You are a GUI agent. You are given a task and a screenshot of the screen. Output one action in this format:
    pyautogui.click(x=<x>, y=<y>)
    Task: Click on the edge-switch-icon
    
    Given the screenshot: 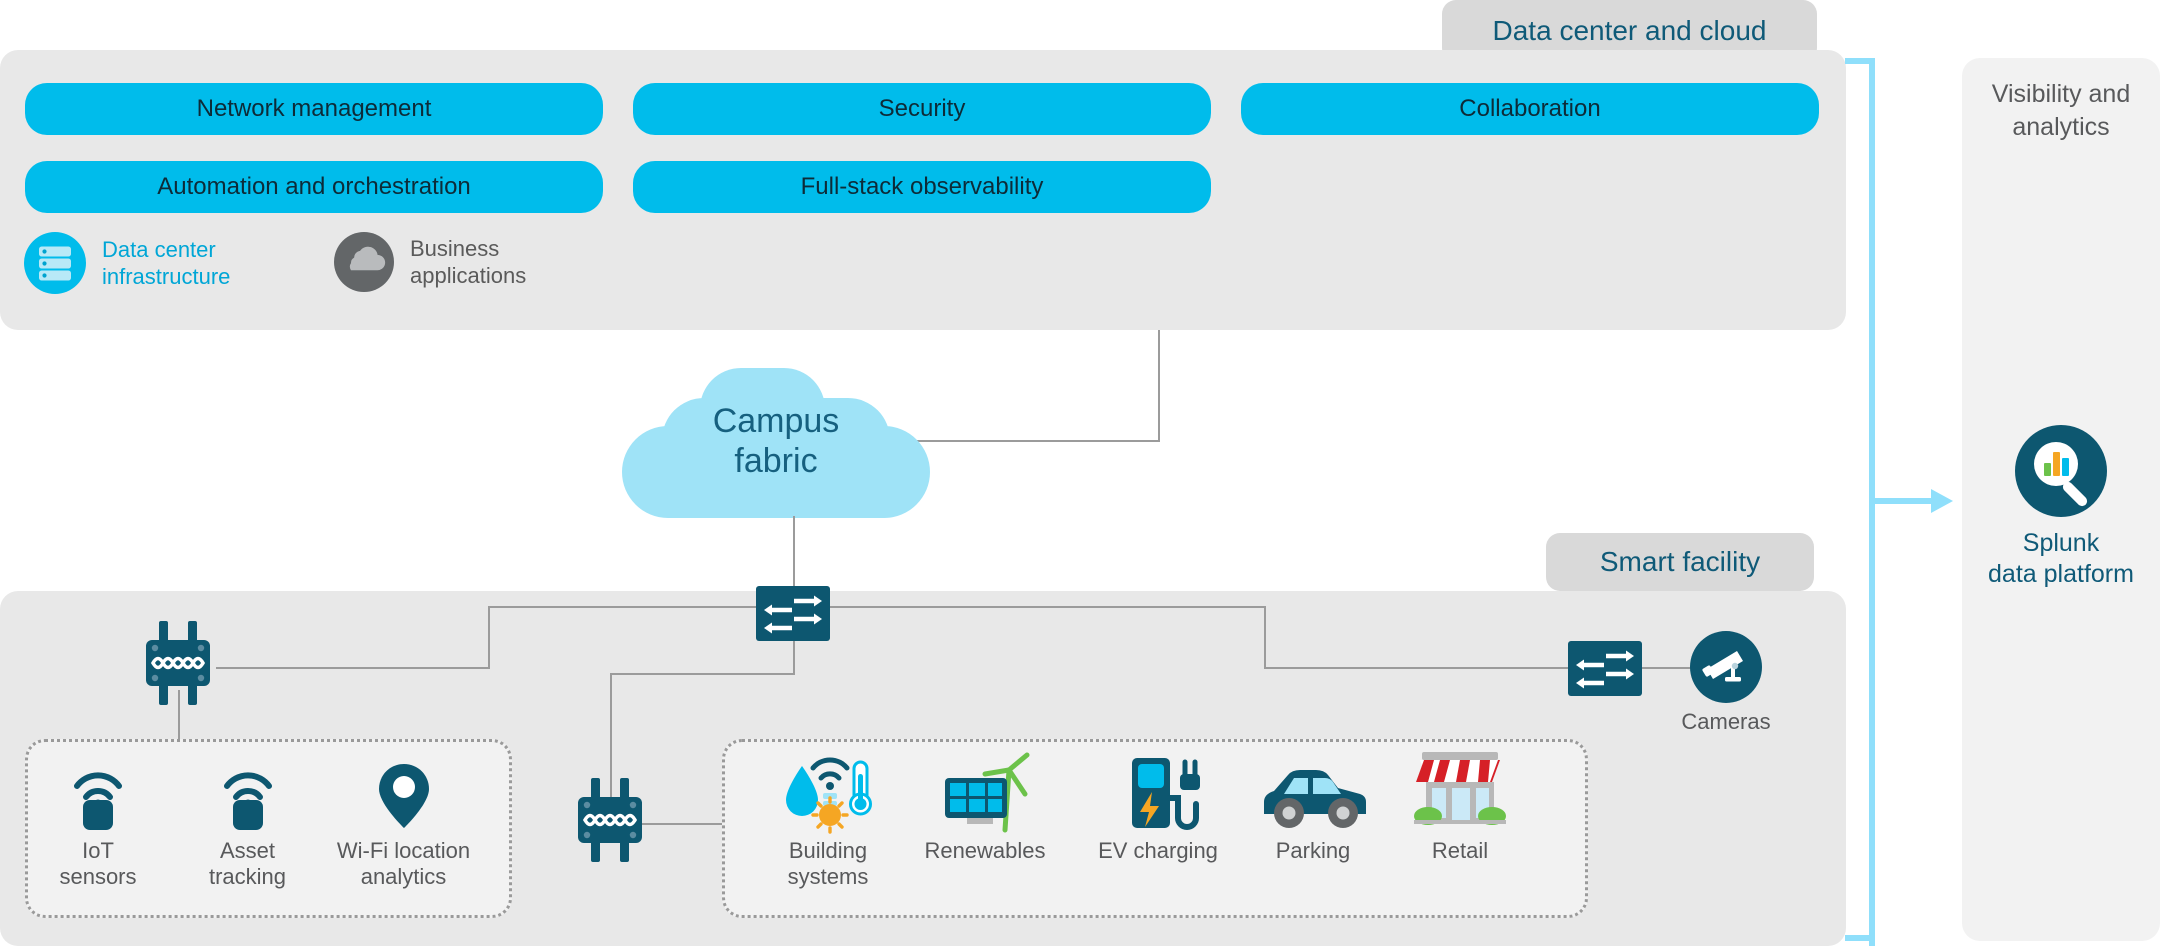 What is the action you would take?
    pyautogui.click(x=1605, y=668)
    